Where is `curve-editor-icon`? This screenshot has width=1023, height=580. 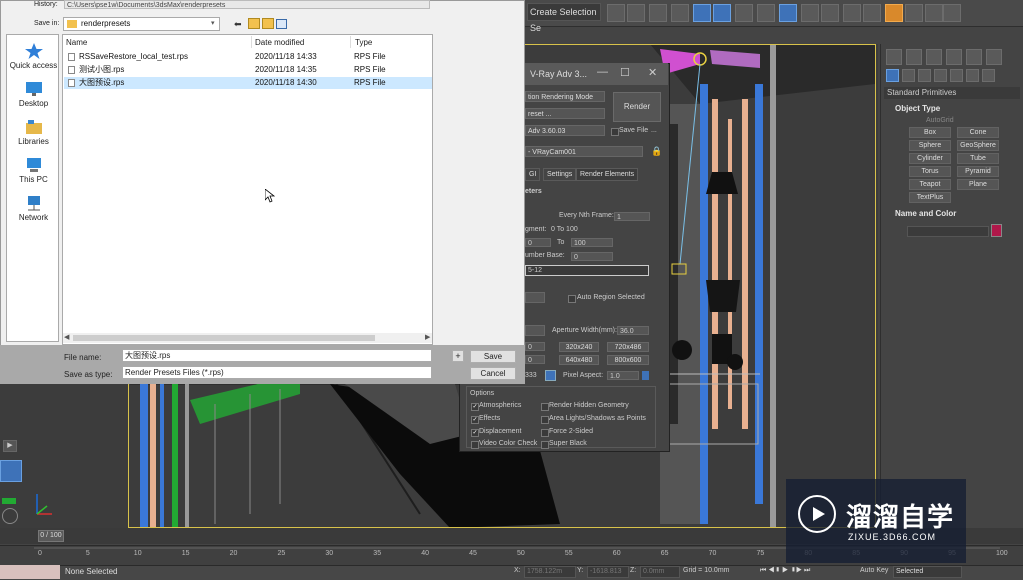
curve-editor-icon is located at coordinates (722, 13).